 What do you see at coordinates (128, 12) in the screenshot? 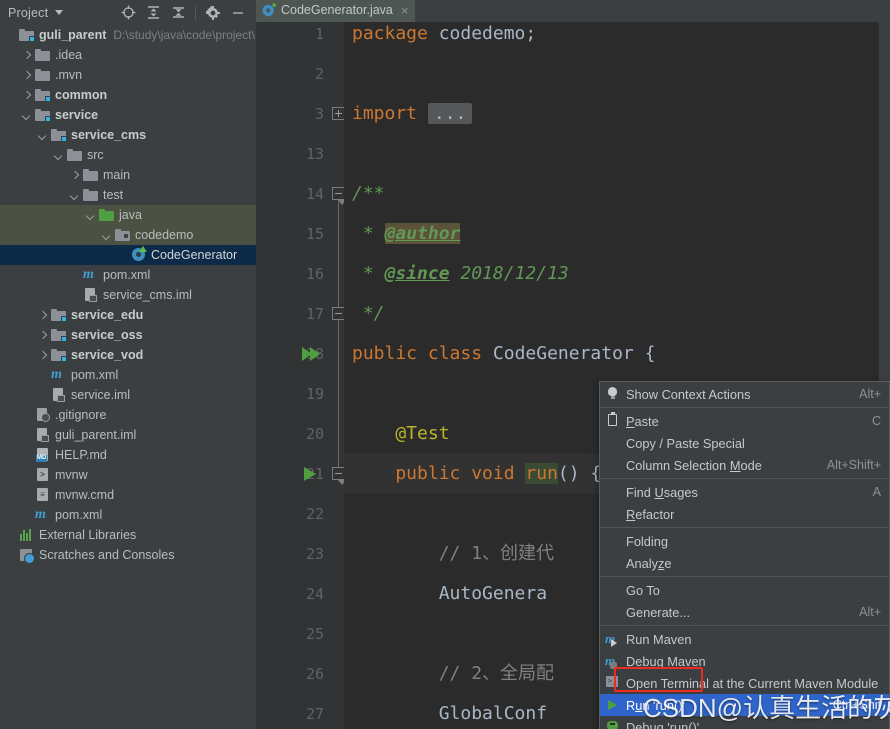
I see `locate-icon` at bounding box center [128, 12].